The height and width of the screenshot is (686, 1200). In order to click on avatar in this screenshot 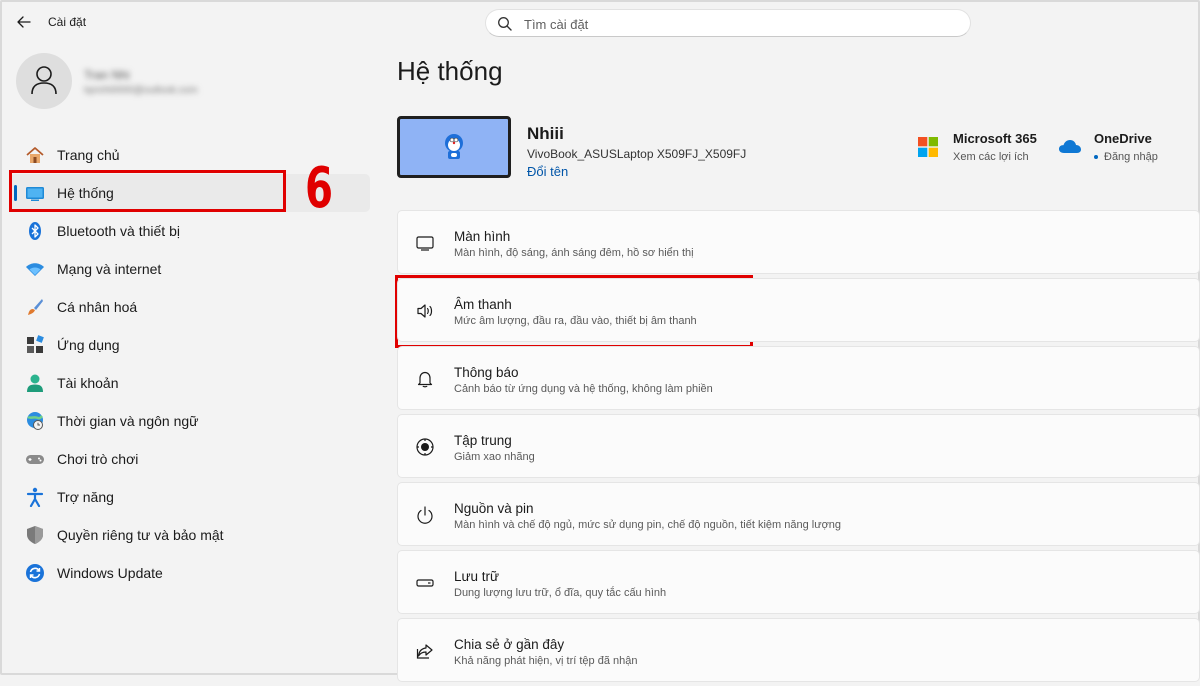, I will do `click(44, 81)`.